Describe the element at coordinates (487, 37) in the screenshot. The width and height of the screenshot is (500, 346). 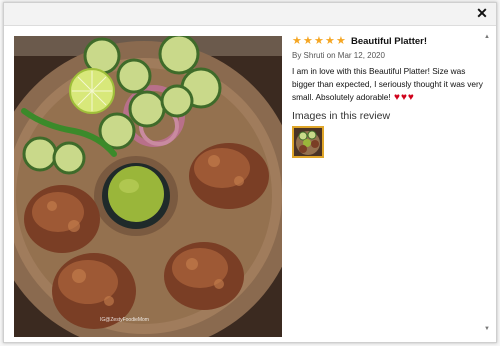
I see `scroll-up-icon: ▲` at that location.